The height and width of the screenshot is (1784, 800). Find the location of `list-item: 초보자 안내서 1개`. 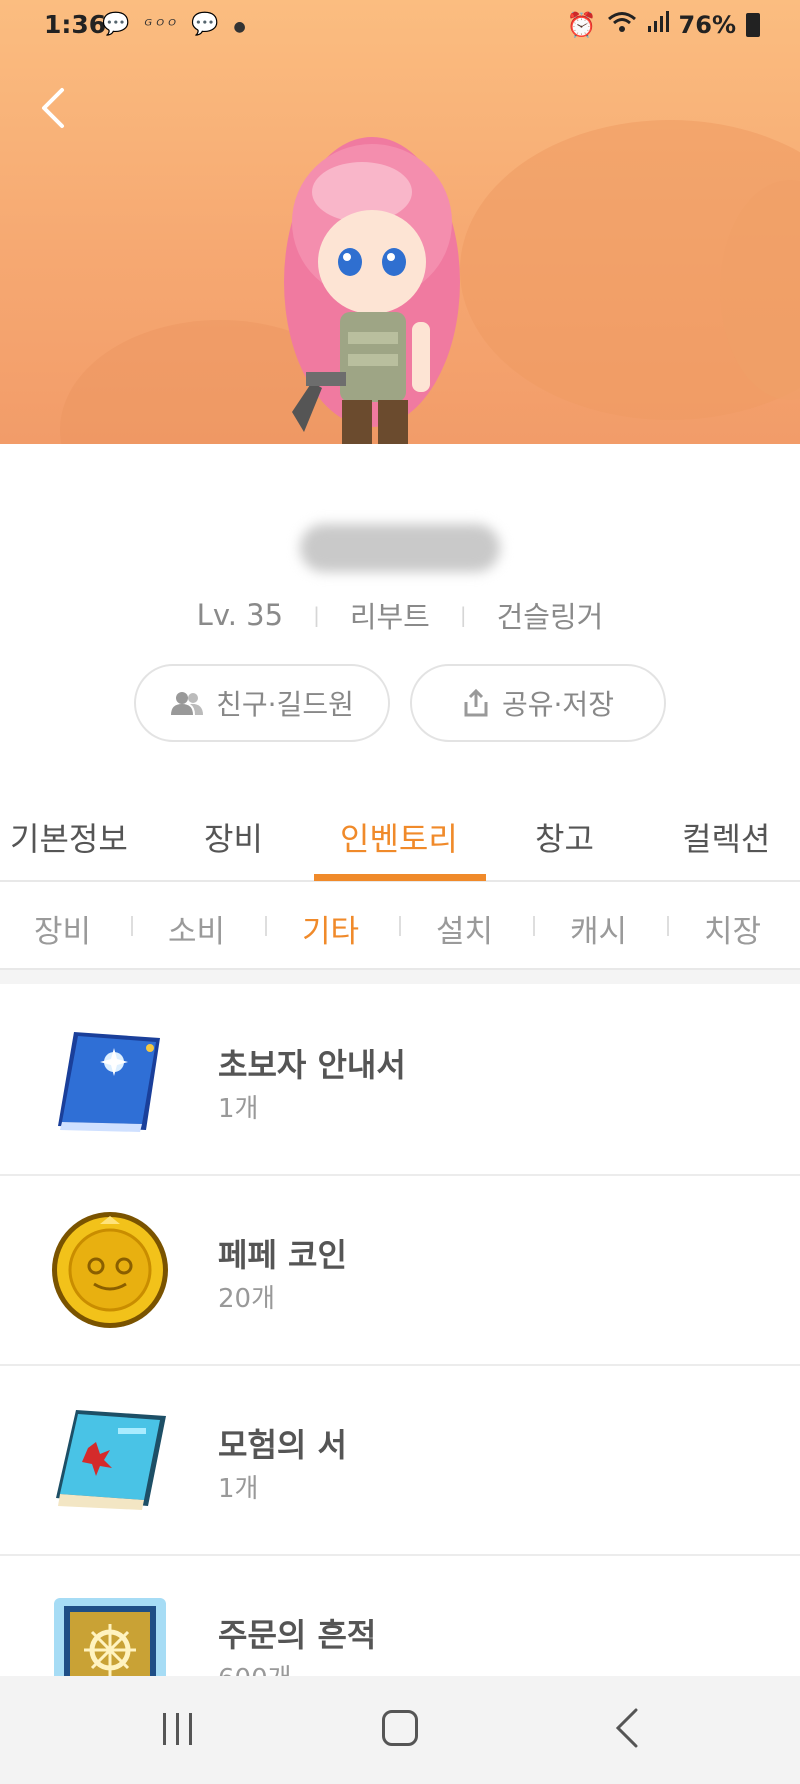

list-item: 초보자 안내서 1개 is located at coordinates (400, 1080).